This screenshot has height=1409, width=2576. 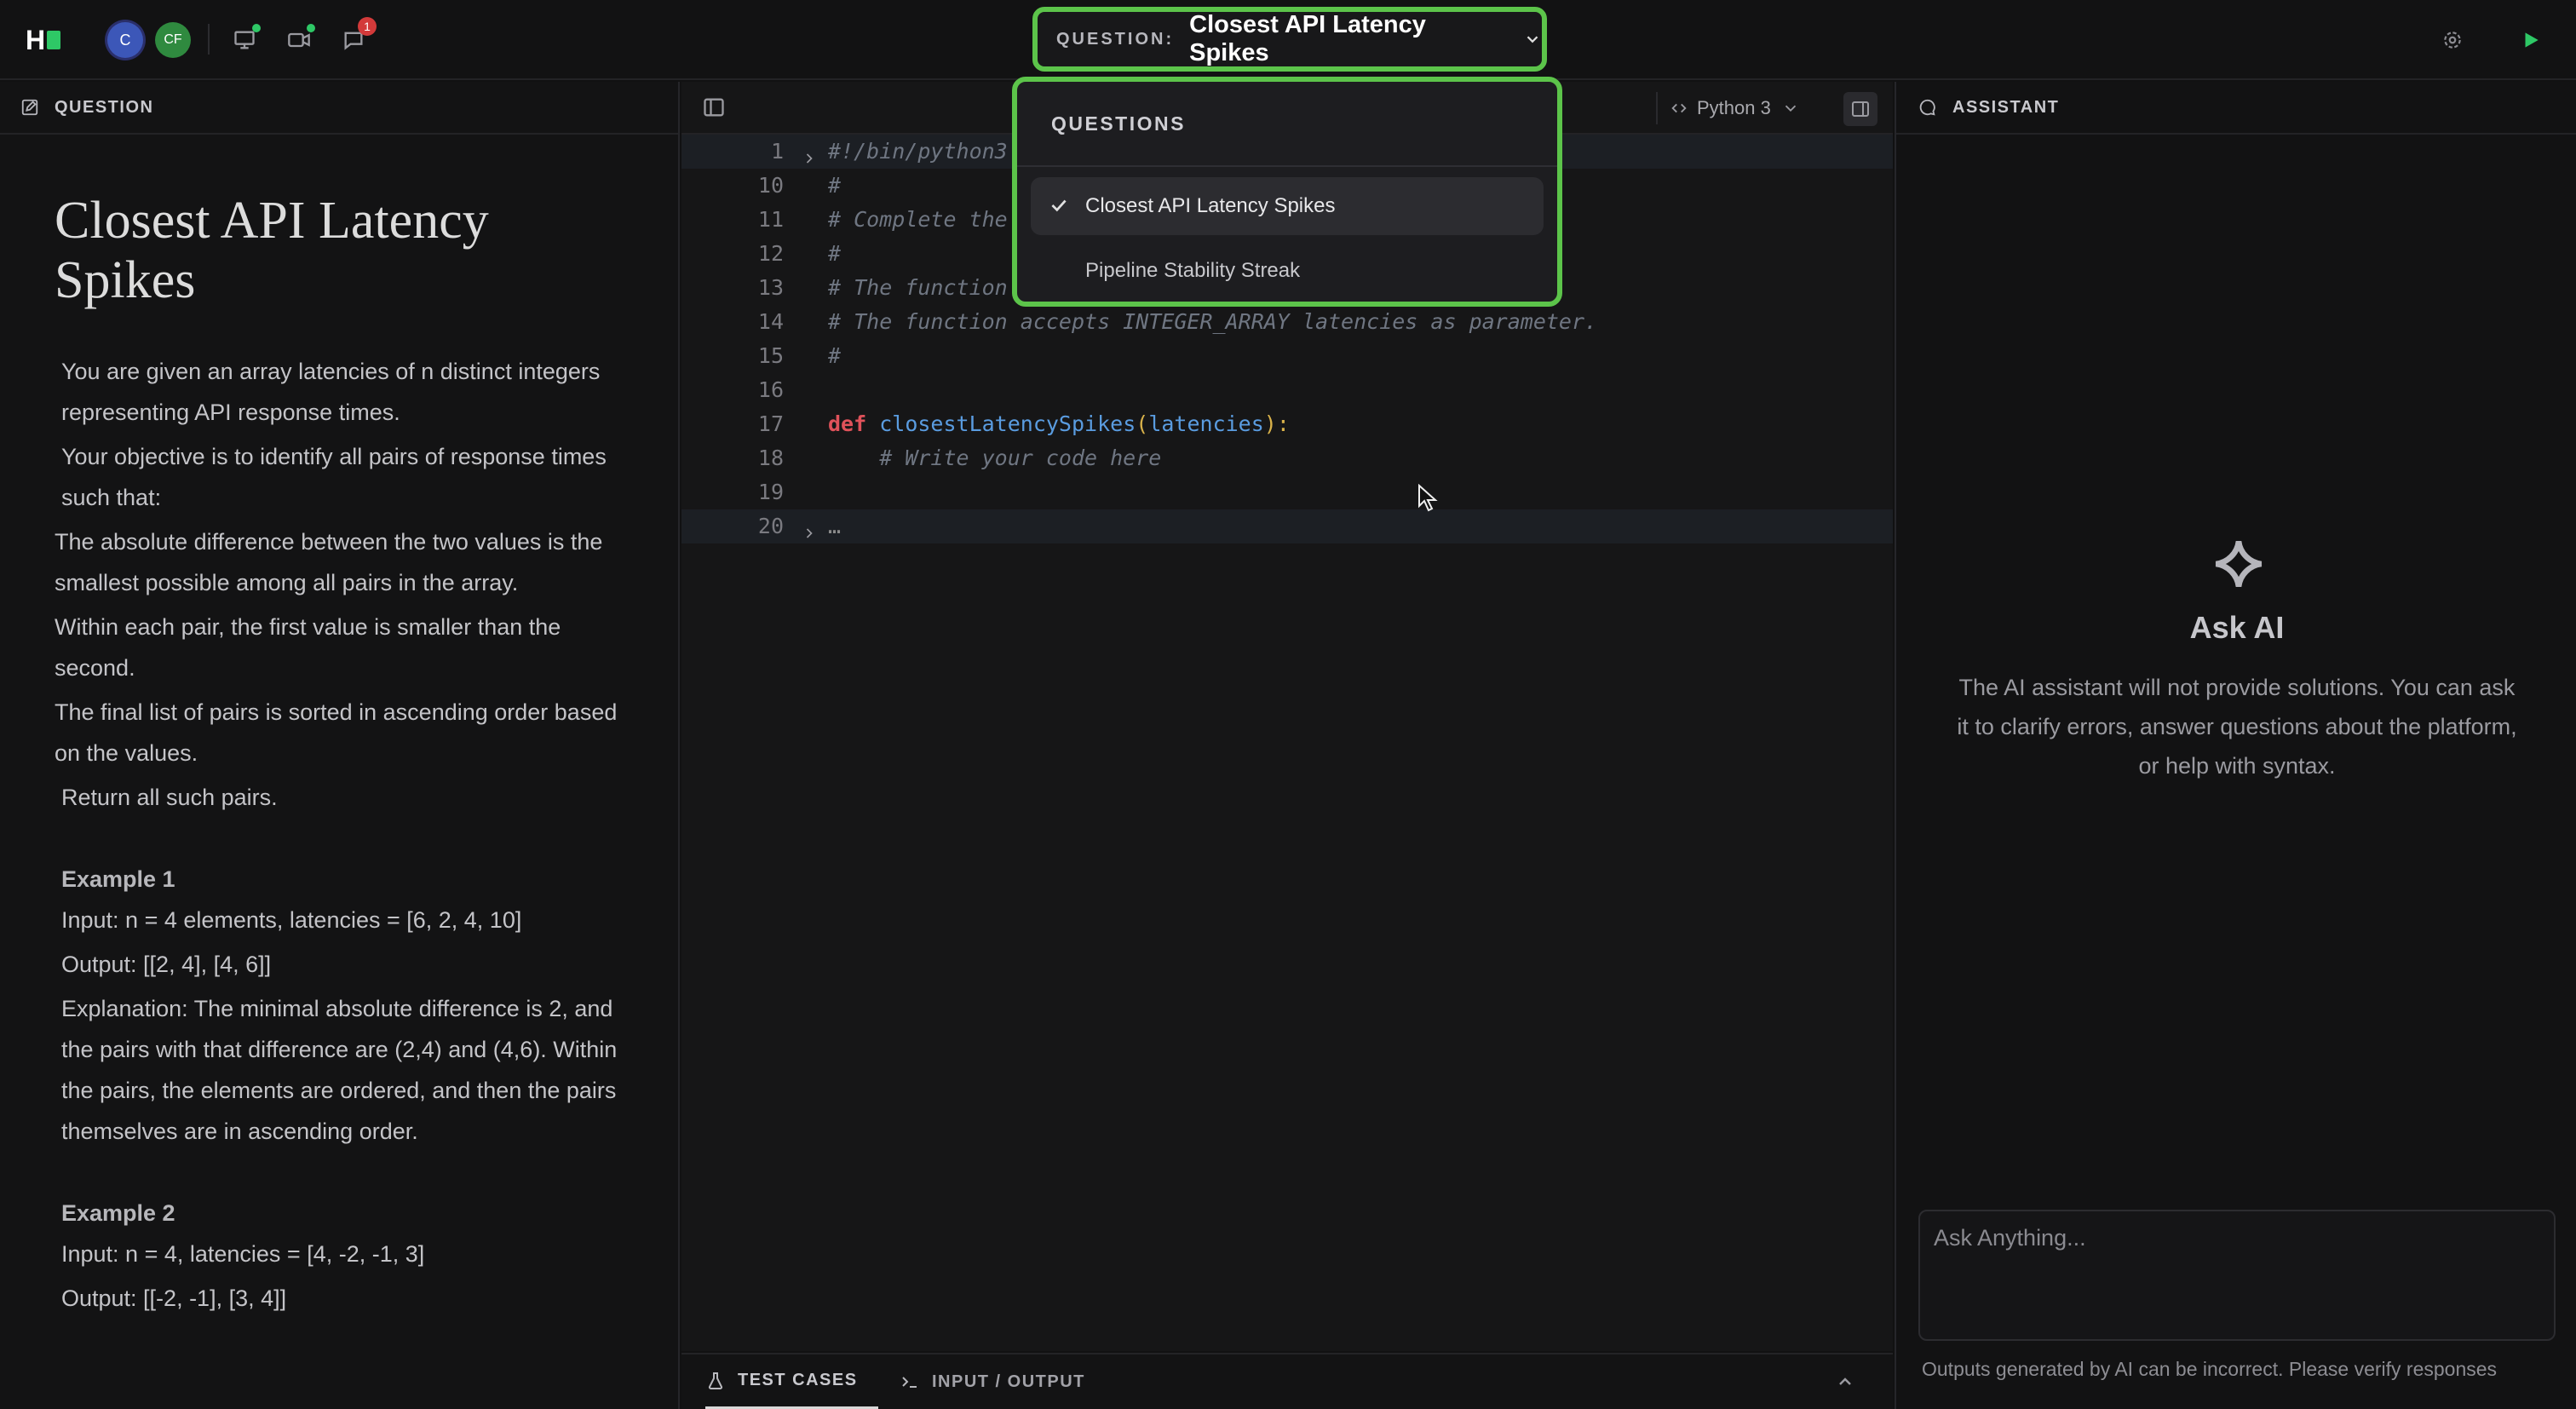 I want to click on code-line: 16, so click(x=1287, y=390).